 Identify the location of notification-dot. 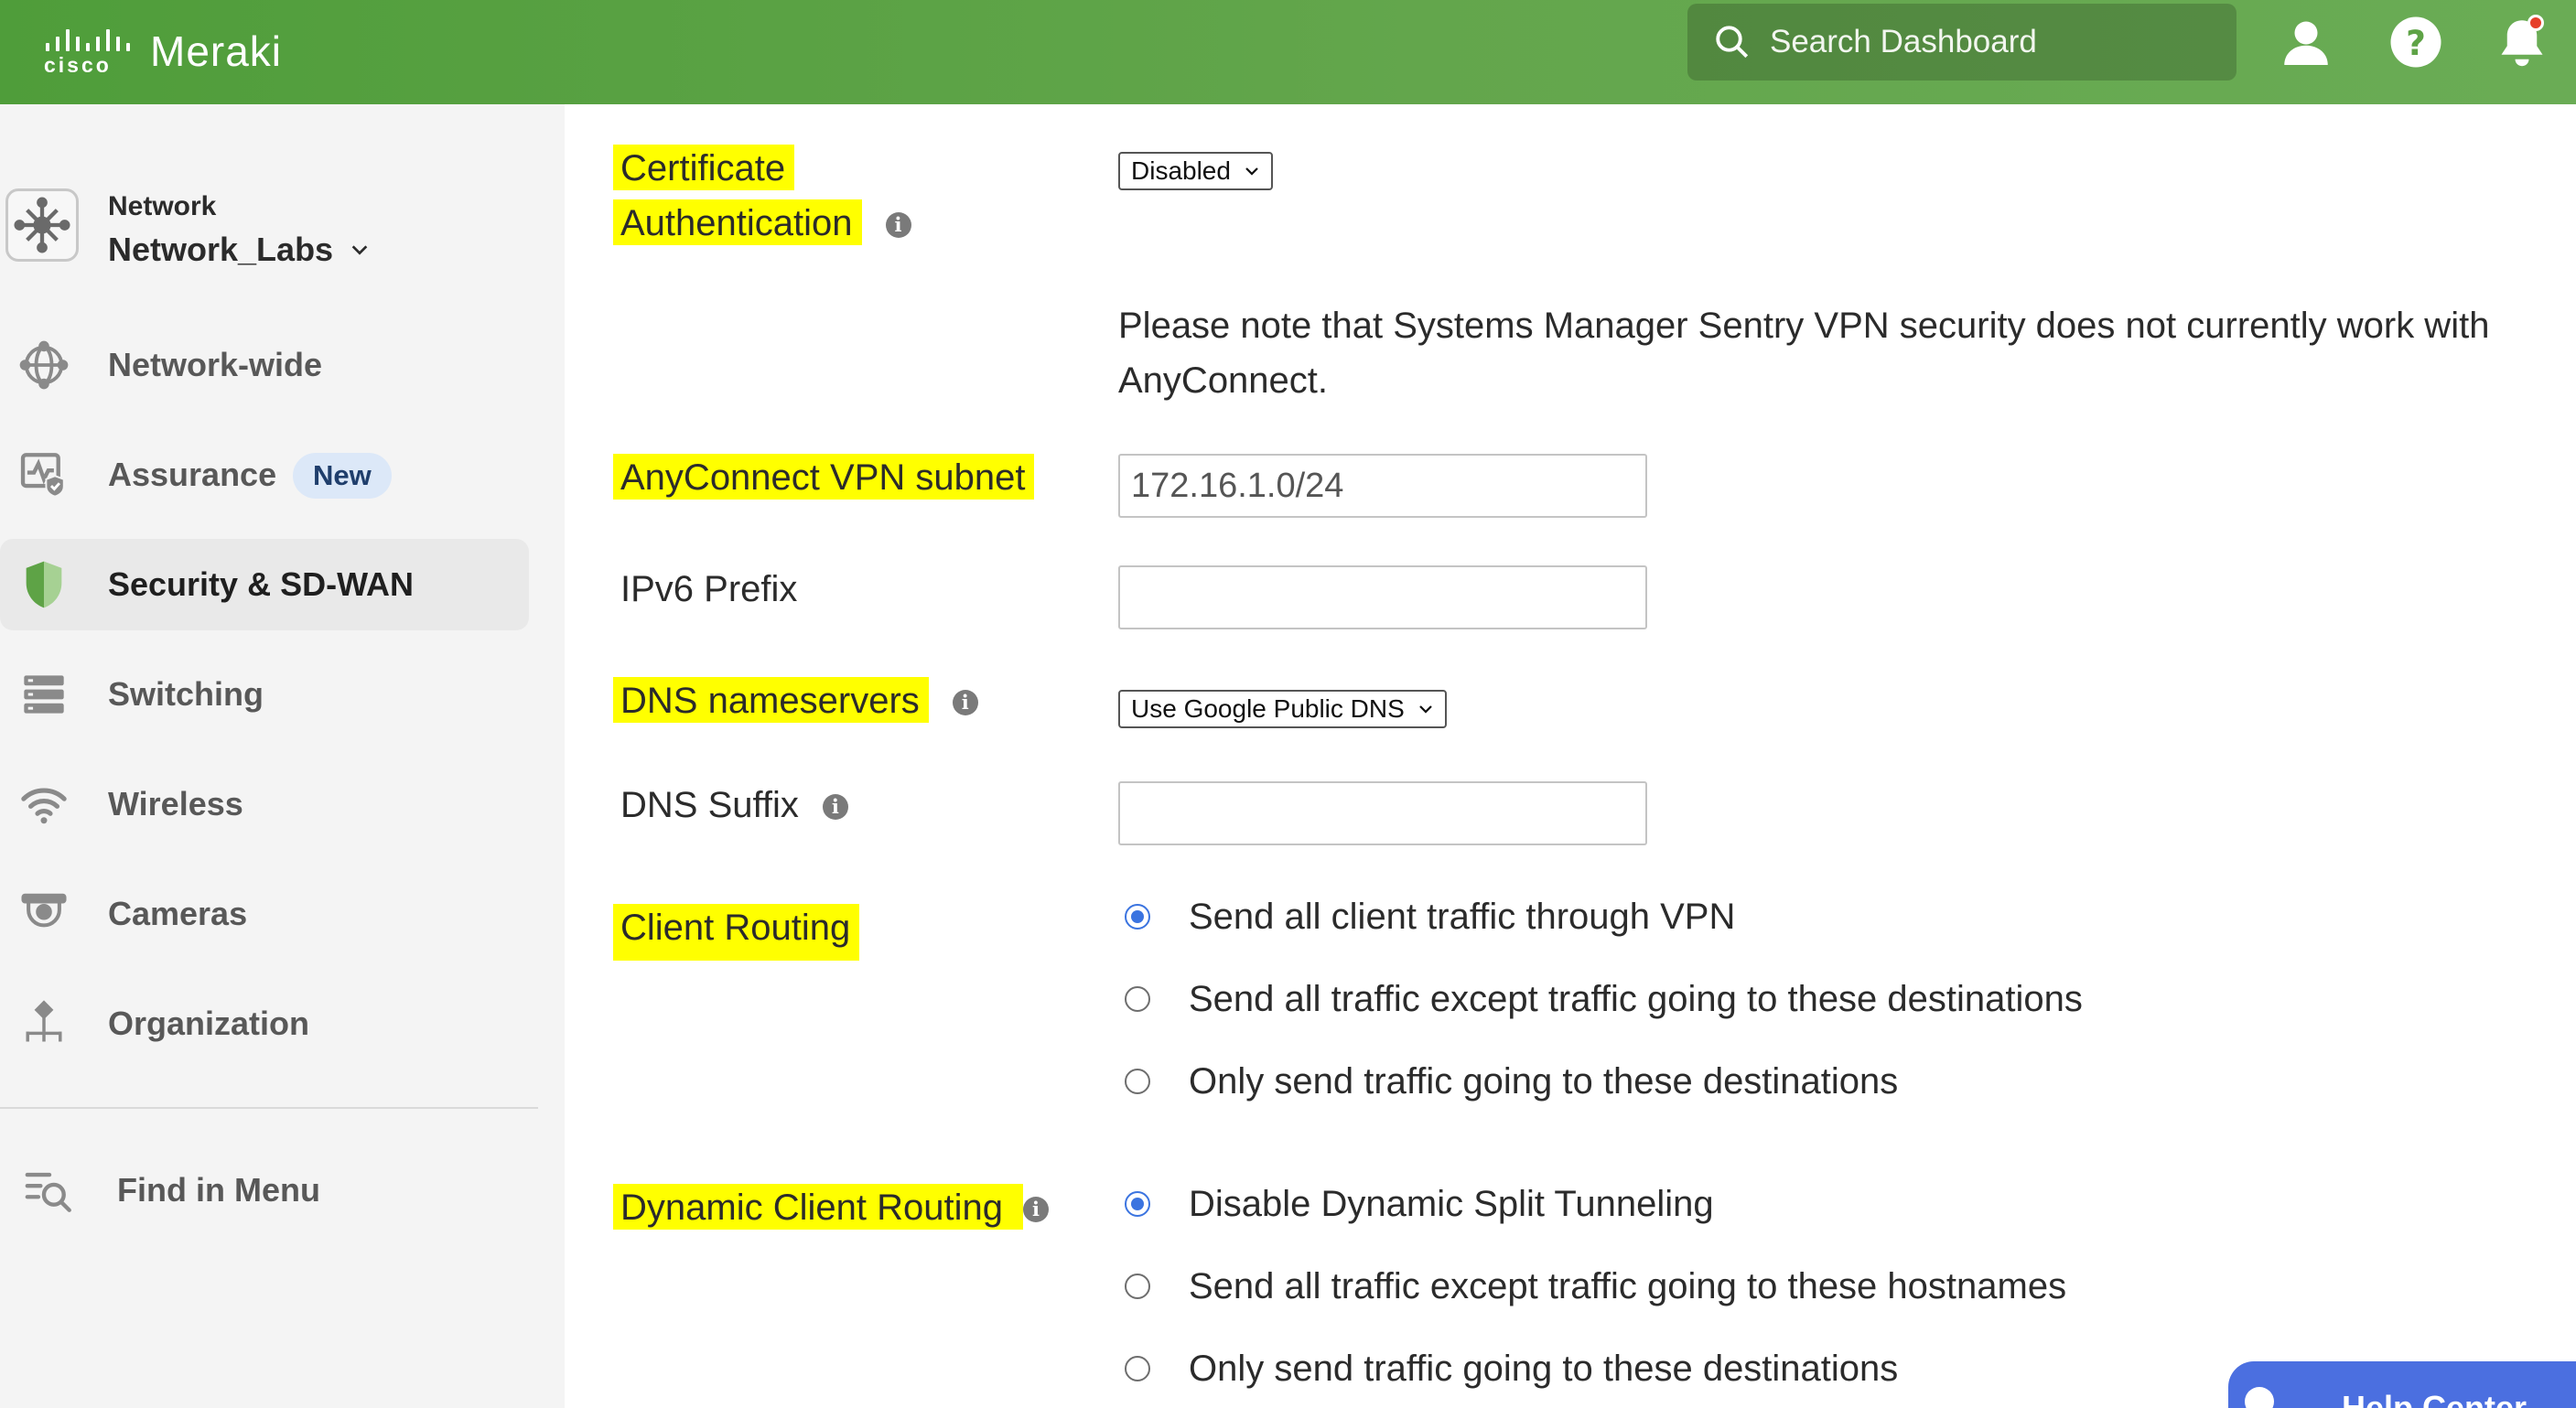
(2535, 23).